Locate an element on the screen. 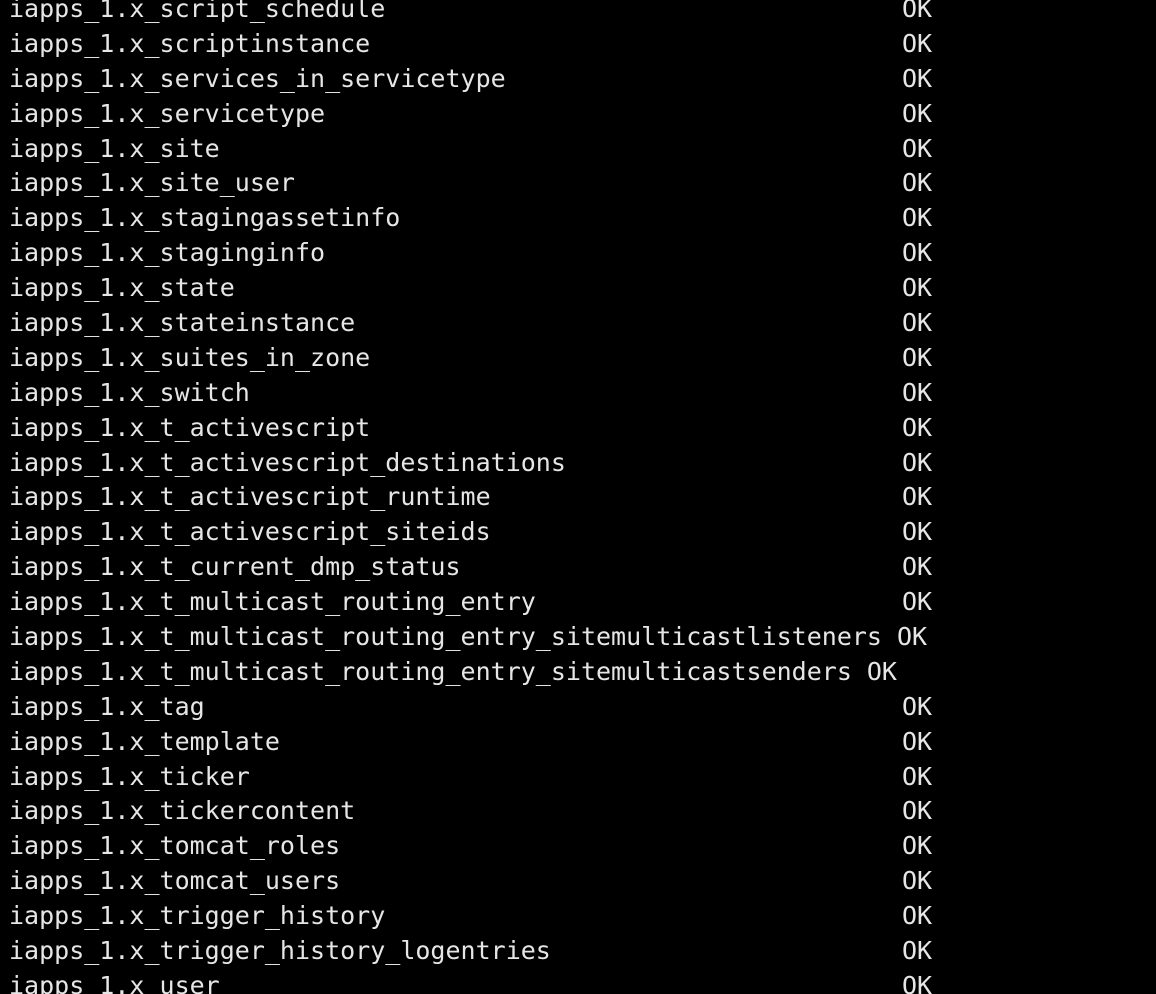 Image resolution: width=1156 pixels, height=994 pixels. terminal-line: iapps_1.x_tomcat_roles OK is located at coordinates (470, 846).